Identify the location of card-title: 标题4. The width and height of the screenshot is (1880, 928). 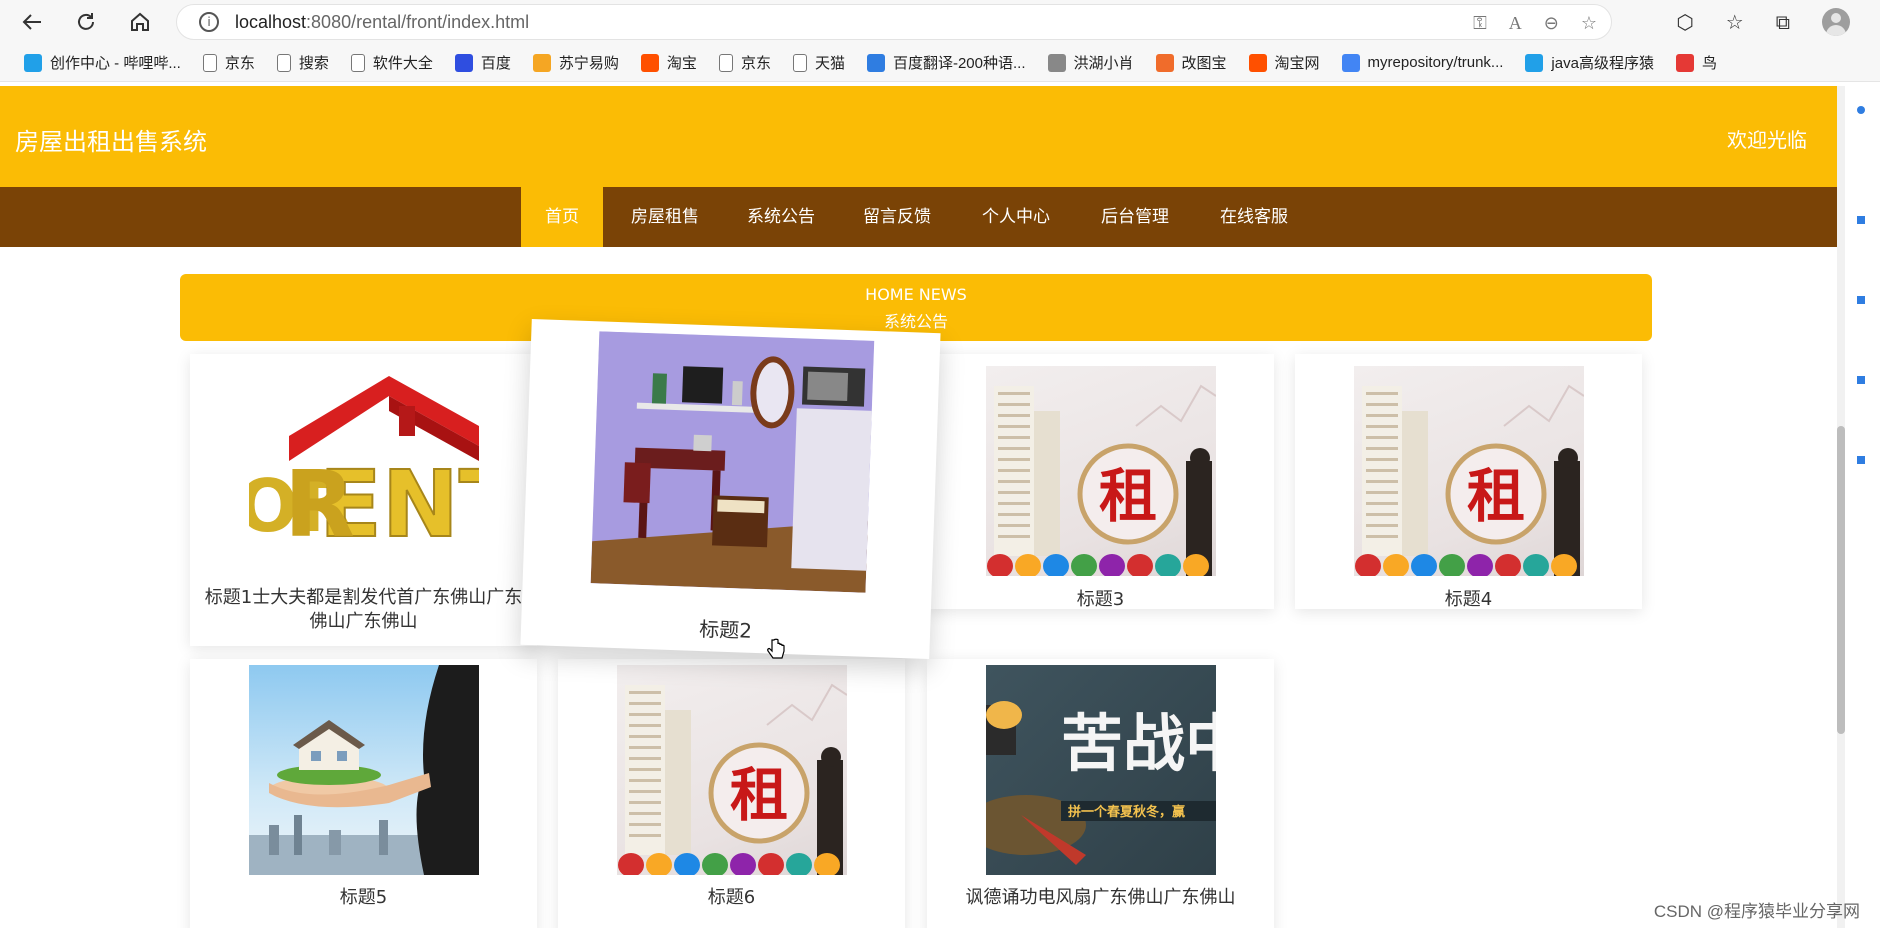
(1468, 600).